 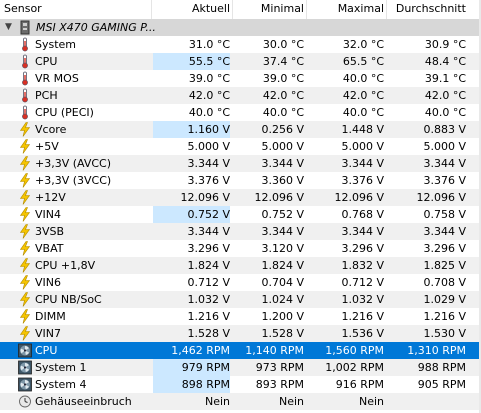 What do you see at coordinates (49, 248) in the screenshot?
I see `sensor-name: VBAT` at bounding box center [49, 248].